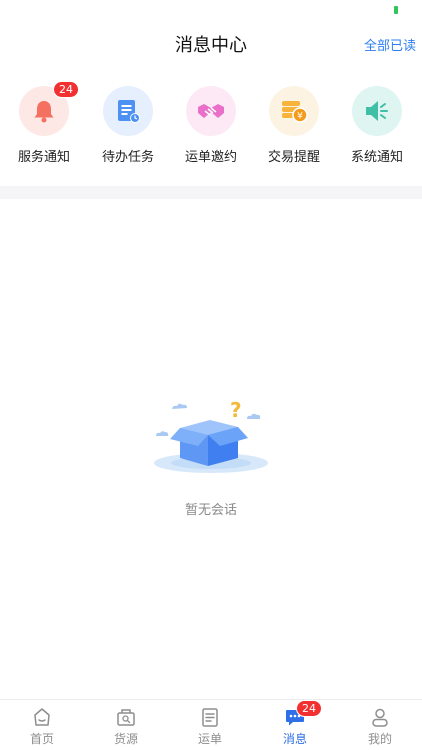 The height and width of the screenshot is (750, 422). I want to click on tab-cargo-source: 货源, so click(126, 726).